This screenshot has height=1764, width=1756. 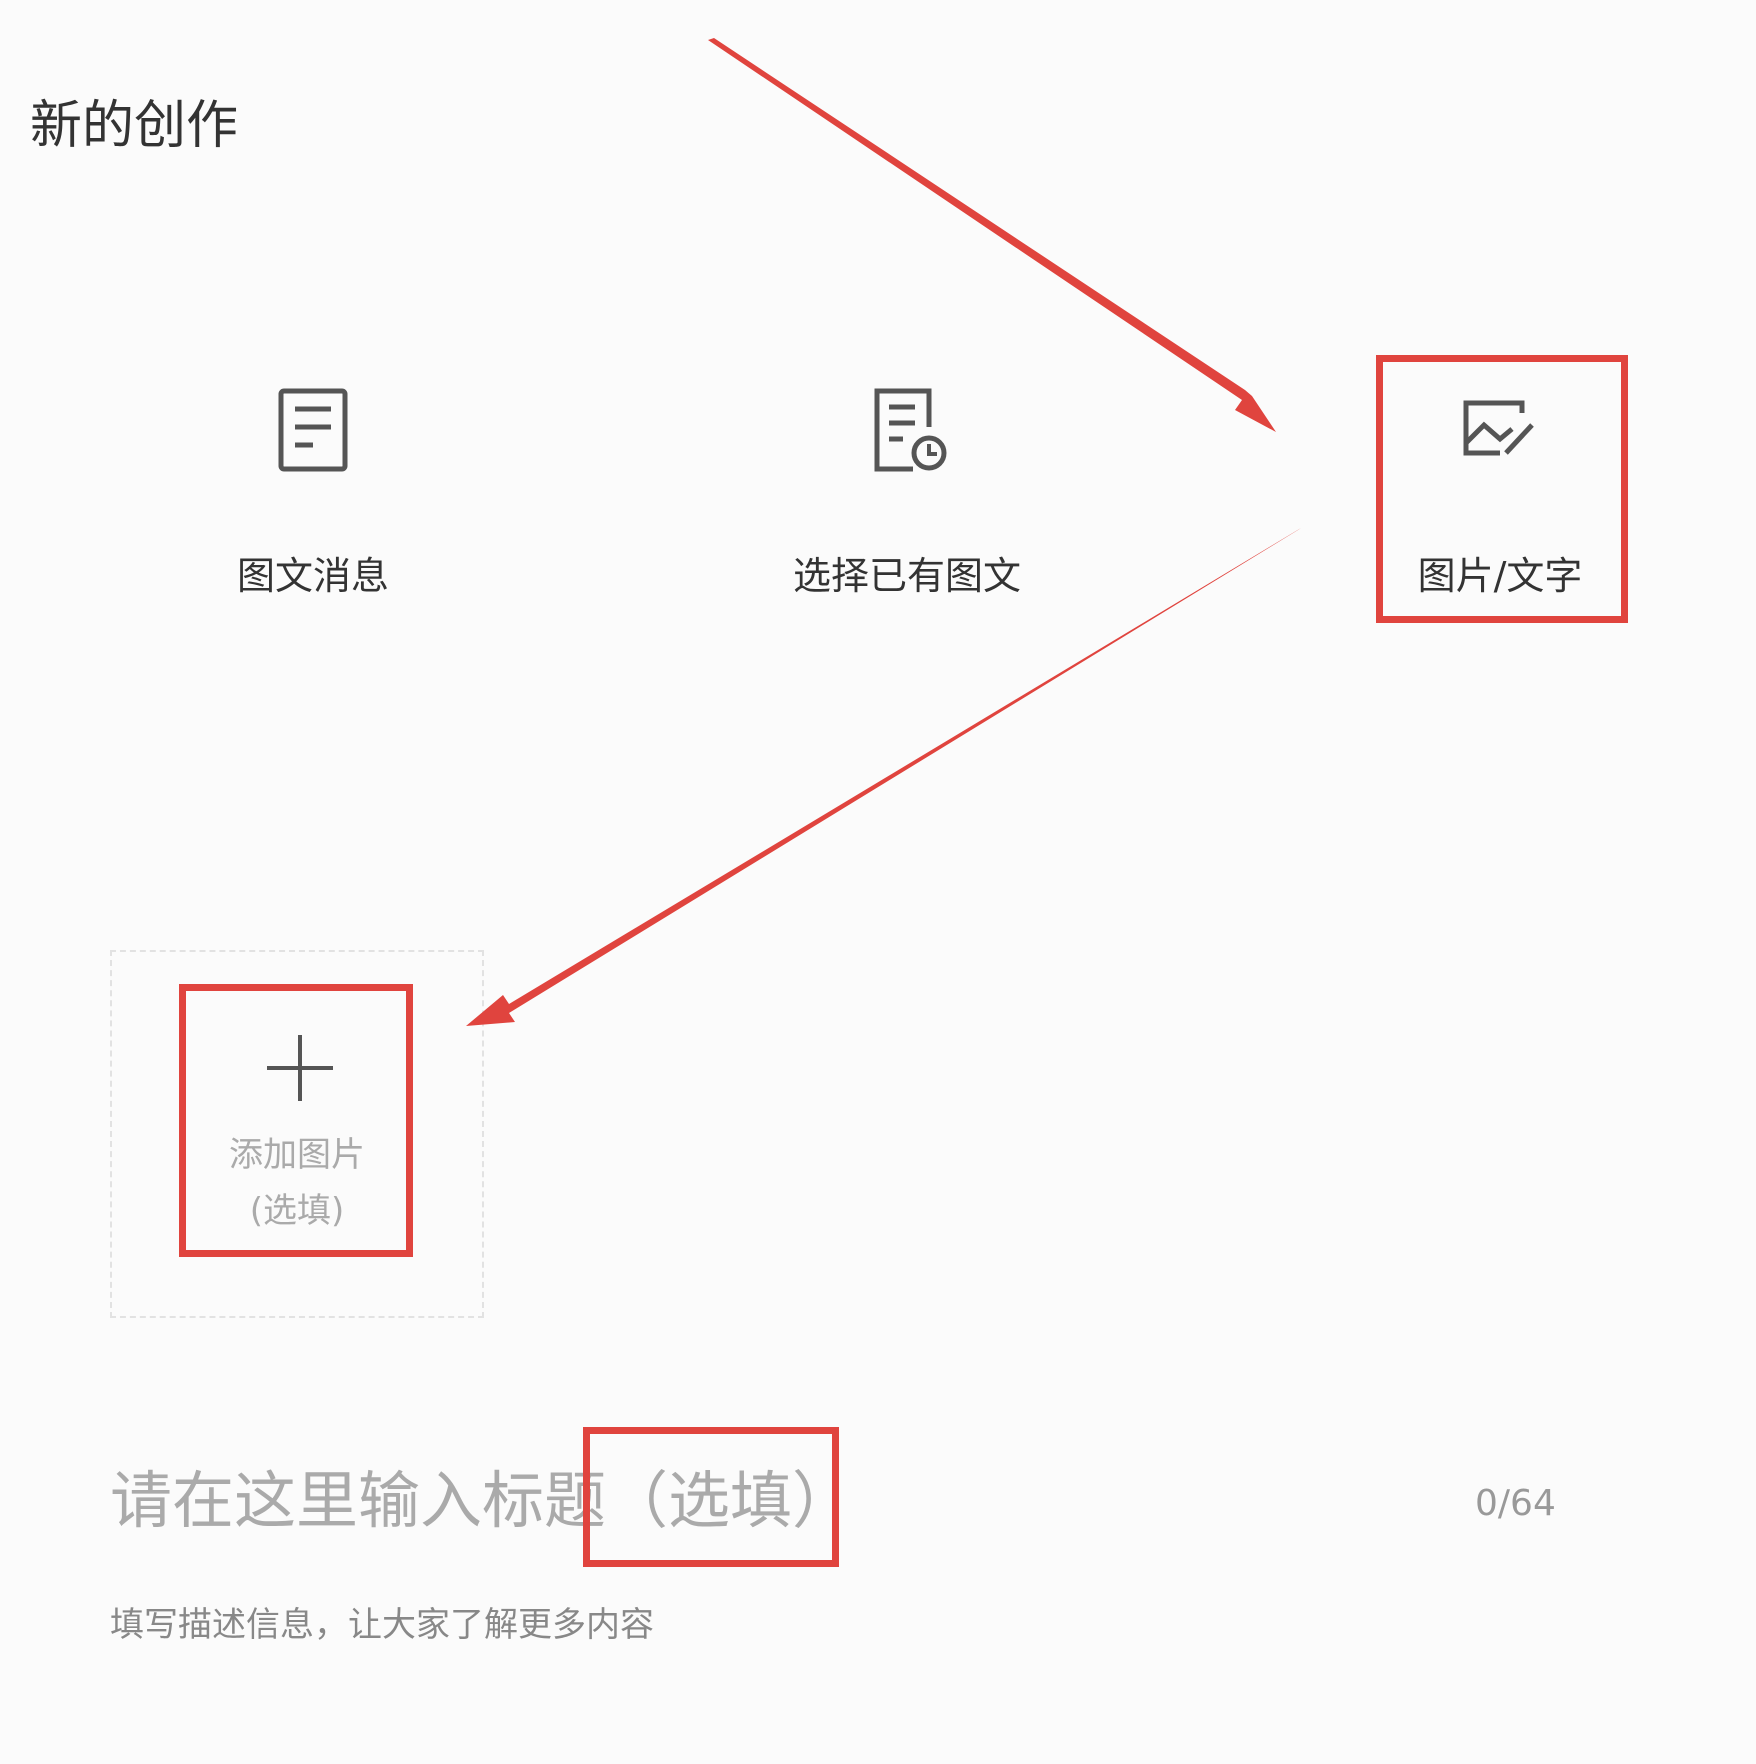 What do you see at coordinates (312, 576) in the screenshot?
I see `option-article-message-label: 图文消息` at bounding box center [312, 576].